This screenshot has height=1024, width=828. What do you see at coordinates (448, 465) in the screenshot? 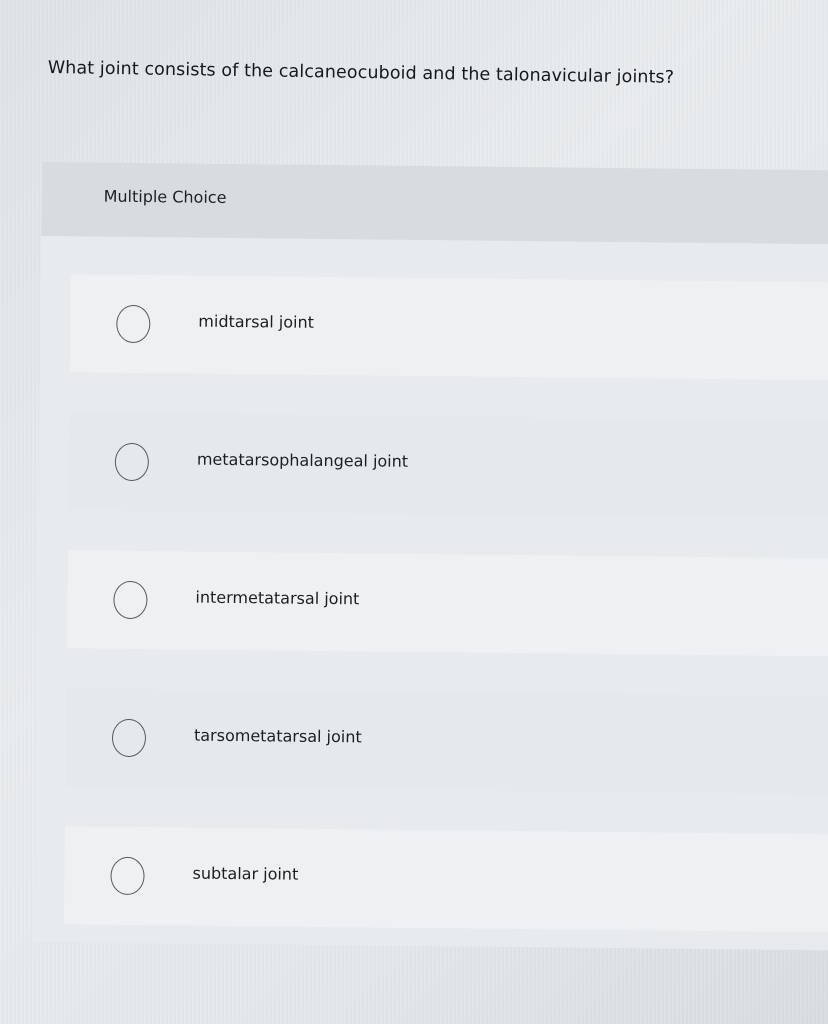
I see `option-metatarsophalangeal: metatarsophalangeal joint` at bounding box center [448, 465].